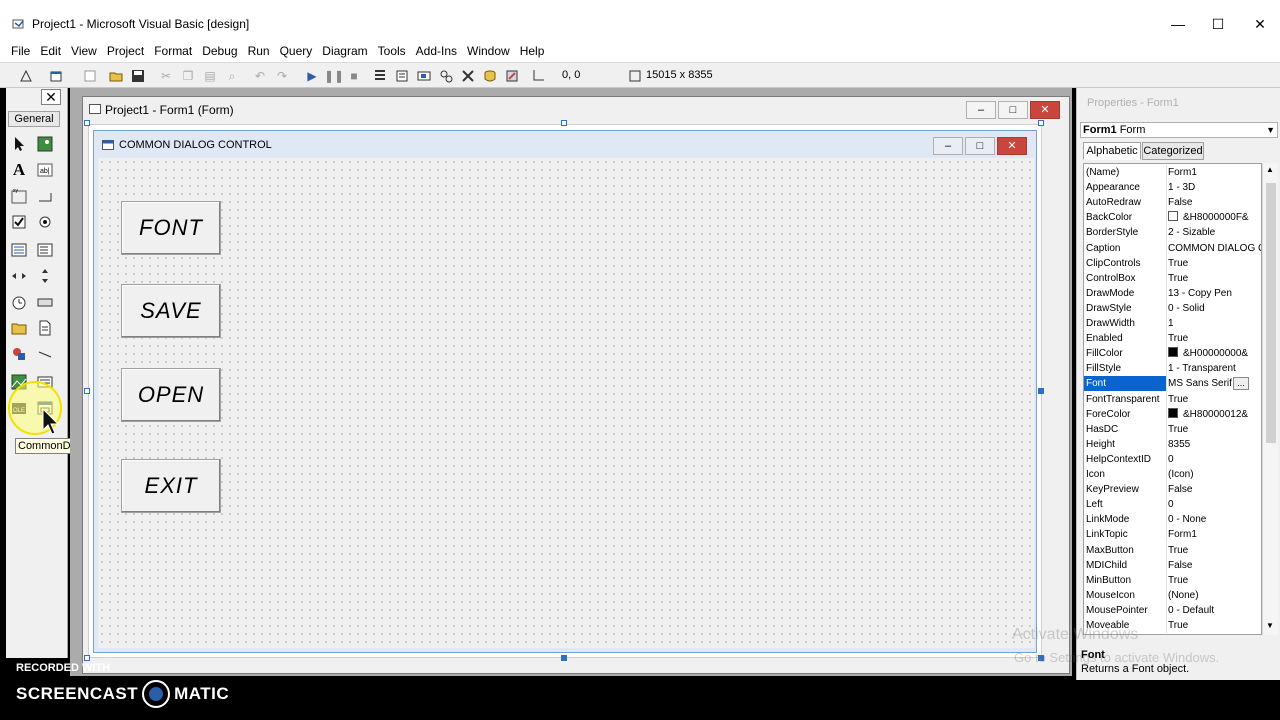 This screenshot has height=720, width=1280. Describe the element at coordinates (19, 170) in the screenshot. I see `label-icon: A` at that location.